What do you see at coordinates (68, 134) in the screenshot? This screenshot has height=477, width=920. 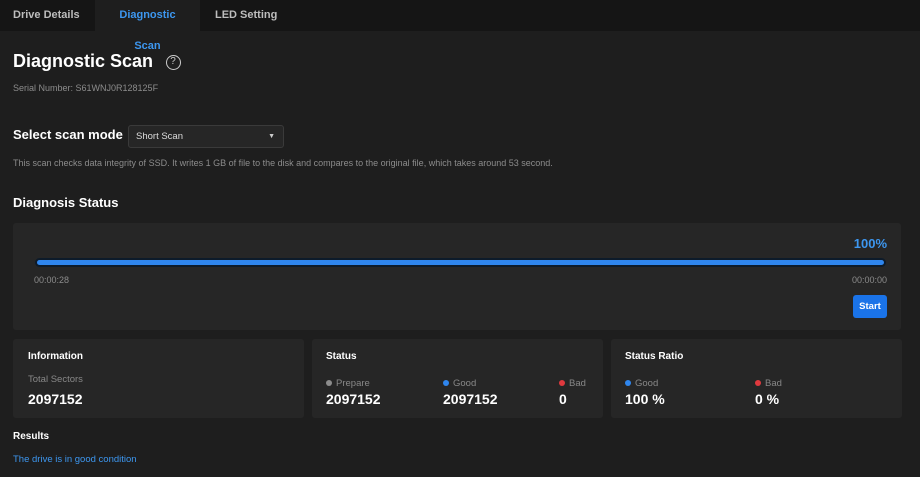 I see `scan-mode-label: Select scan mode` at bounding box center [68, 134].